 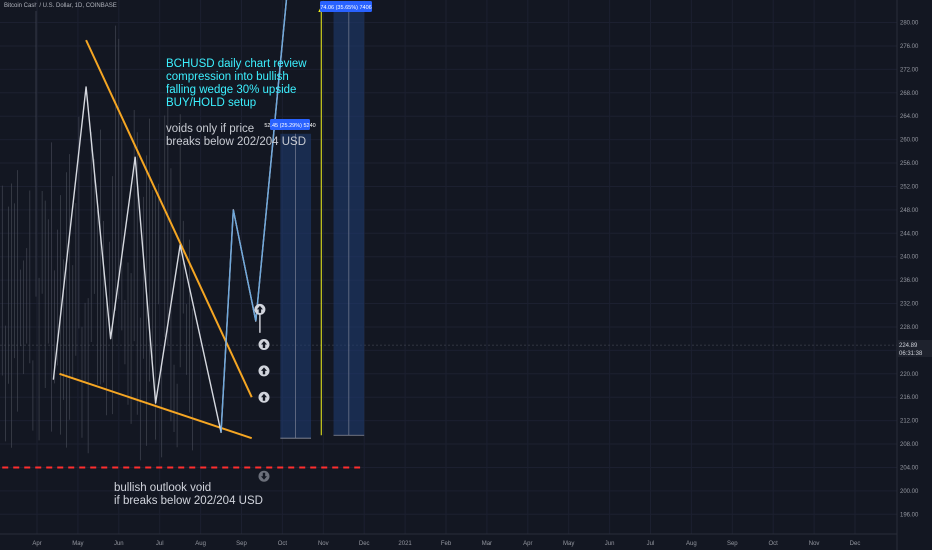 What do you see at coordinates (231, 90) in the screenshot?
I see `main-idea-line-3: falling wedge 30% upside` at bounding box center [231, 90].